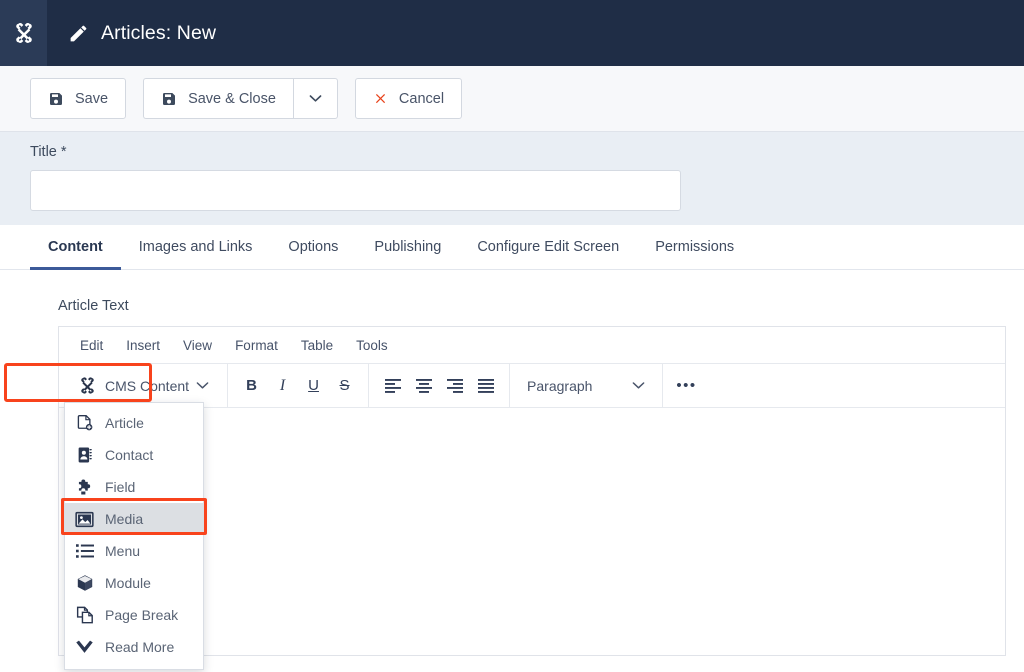  What do you see at coordinates (123, 551) in the screenshot?
I see `cms-menu-label: Menu` at bounding box center [123, 551].